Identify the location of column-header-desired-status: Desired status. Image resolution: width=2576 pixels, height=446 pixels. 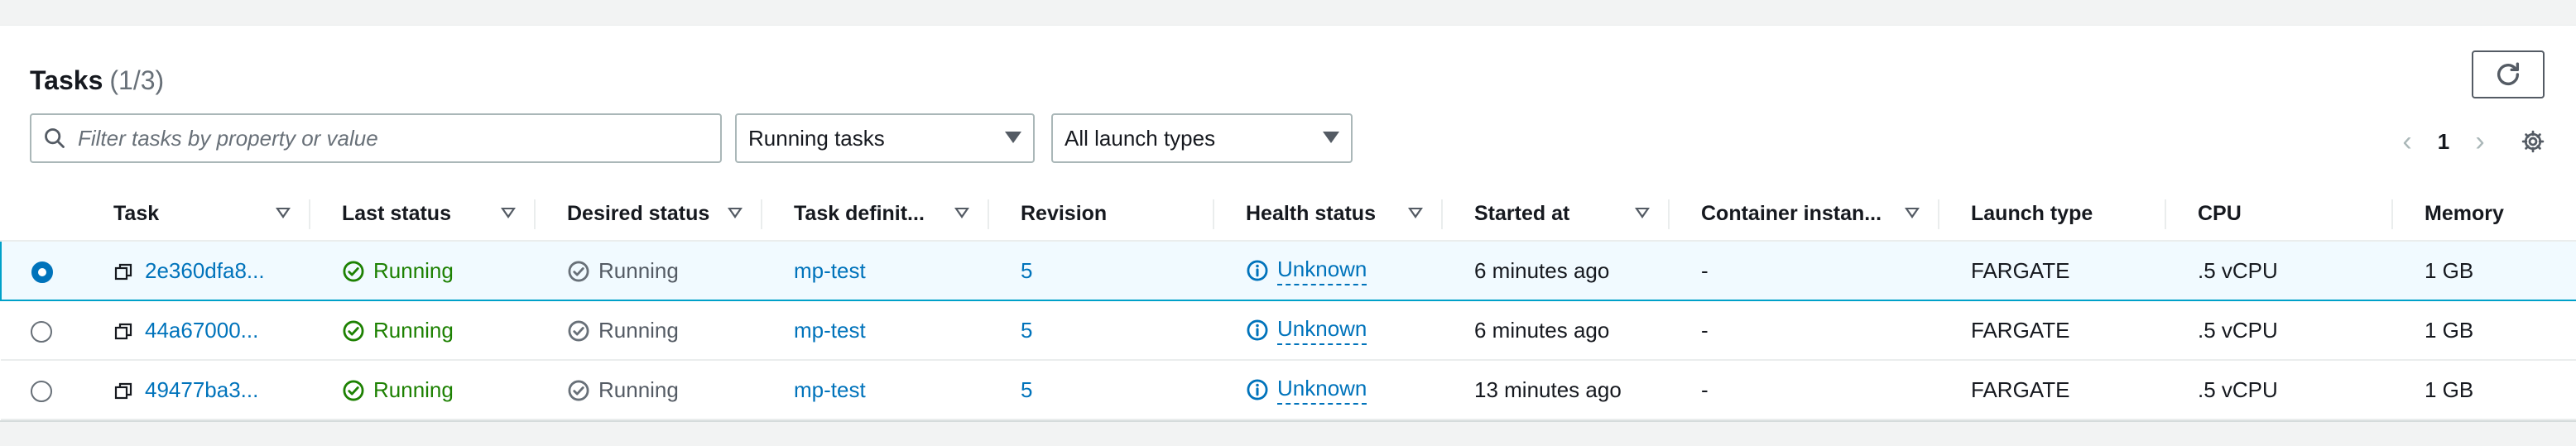
(647, 215).